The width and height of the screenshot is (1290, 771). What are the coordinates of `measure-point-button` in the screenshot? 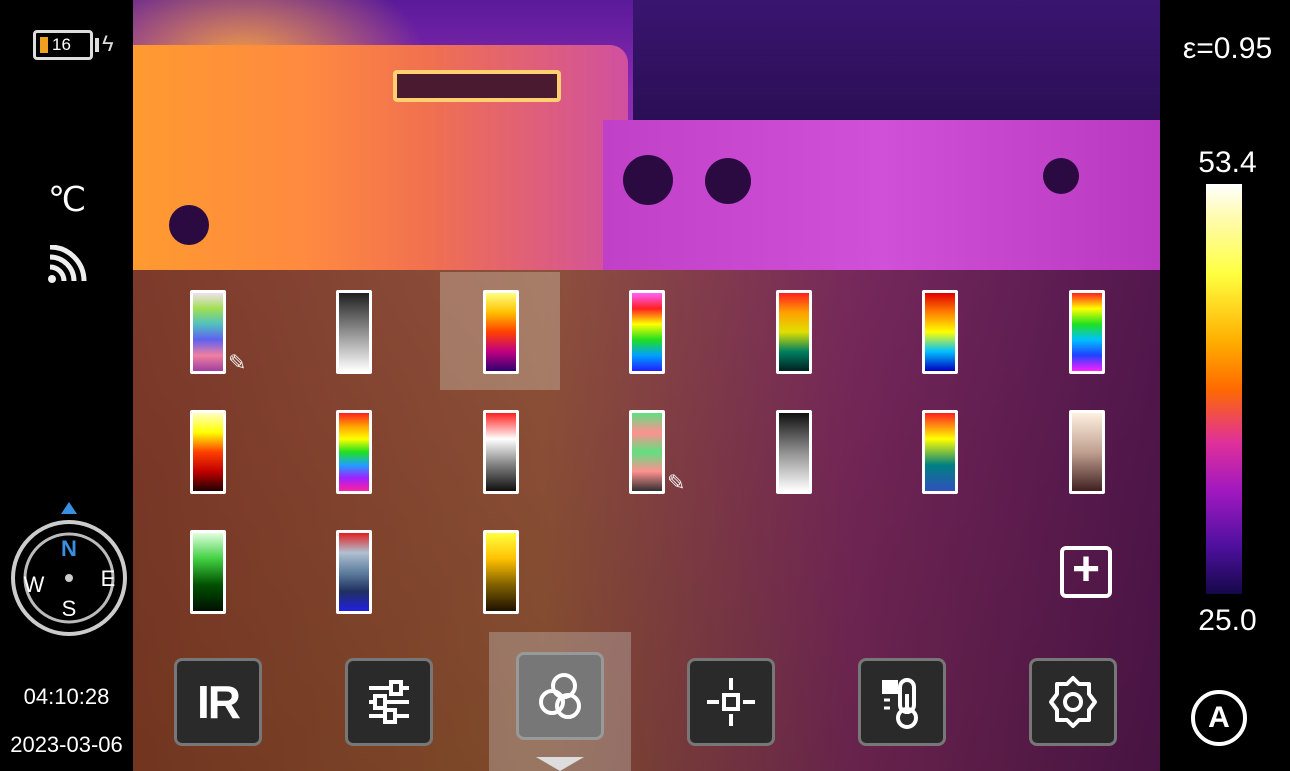 It's located at (731, 702).